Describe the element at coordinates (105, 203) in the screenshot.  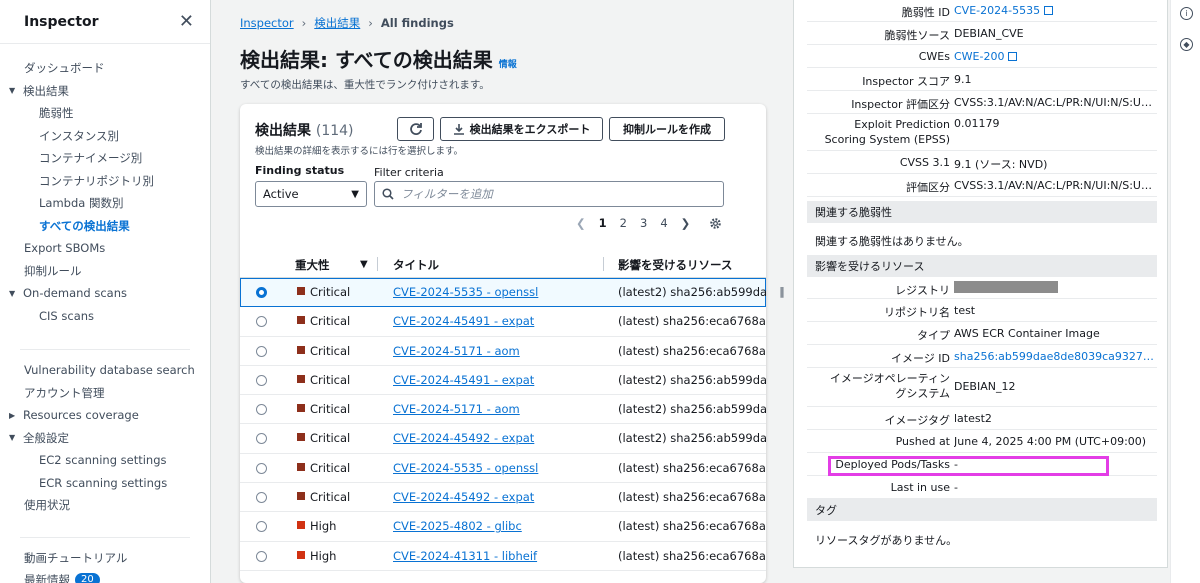
I see `sidebar-item-items-6: Lambda 関数別` at that location.